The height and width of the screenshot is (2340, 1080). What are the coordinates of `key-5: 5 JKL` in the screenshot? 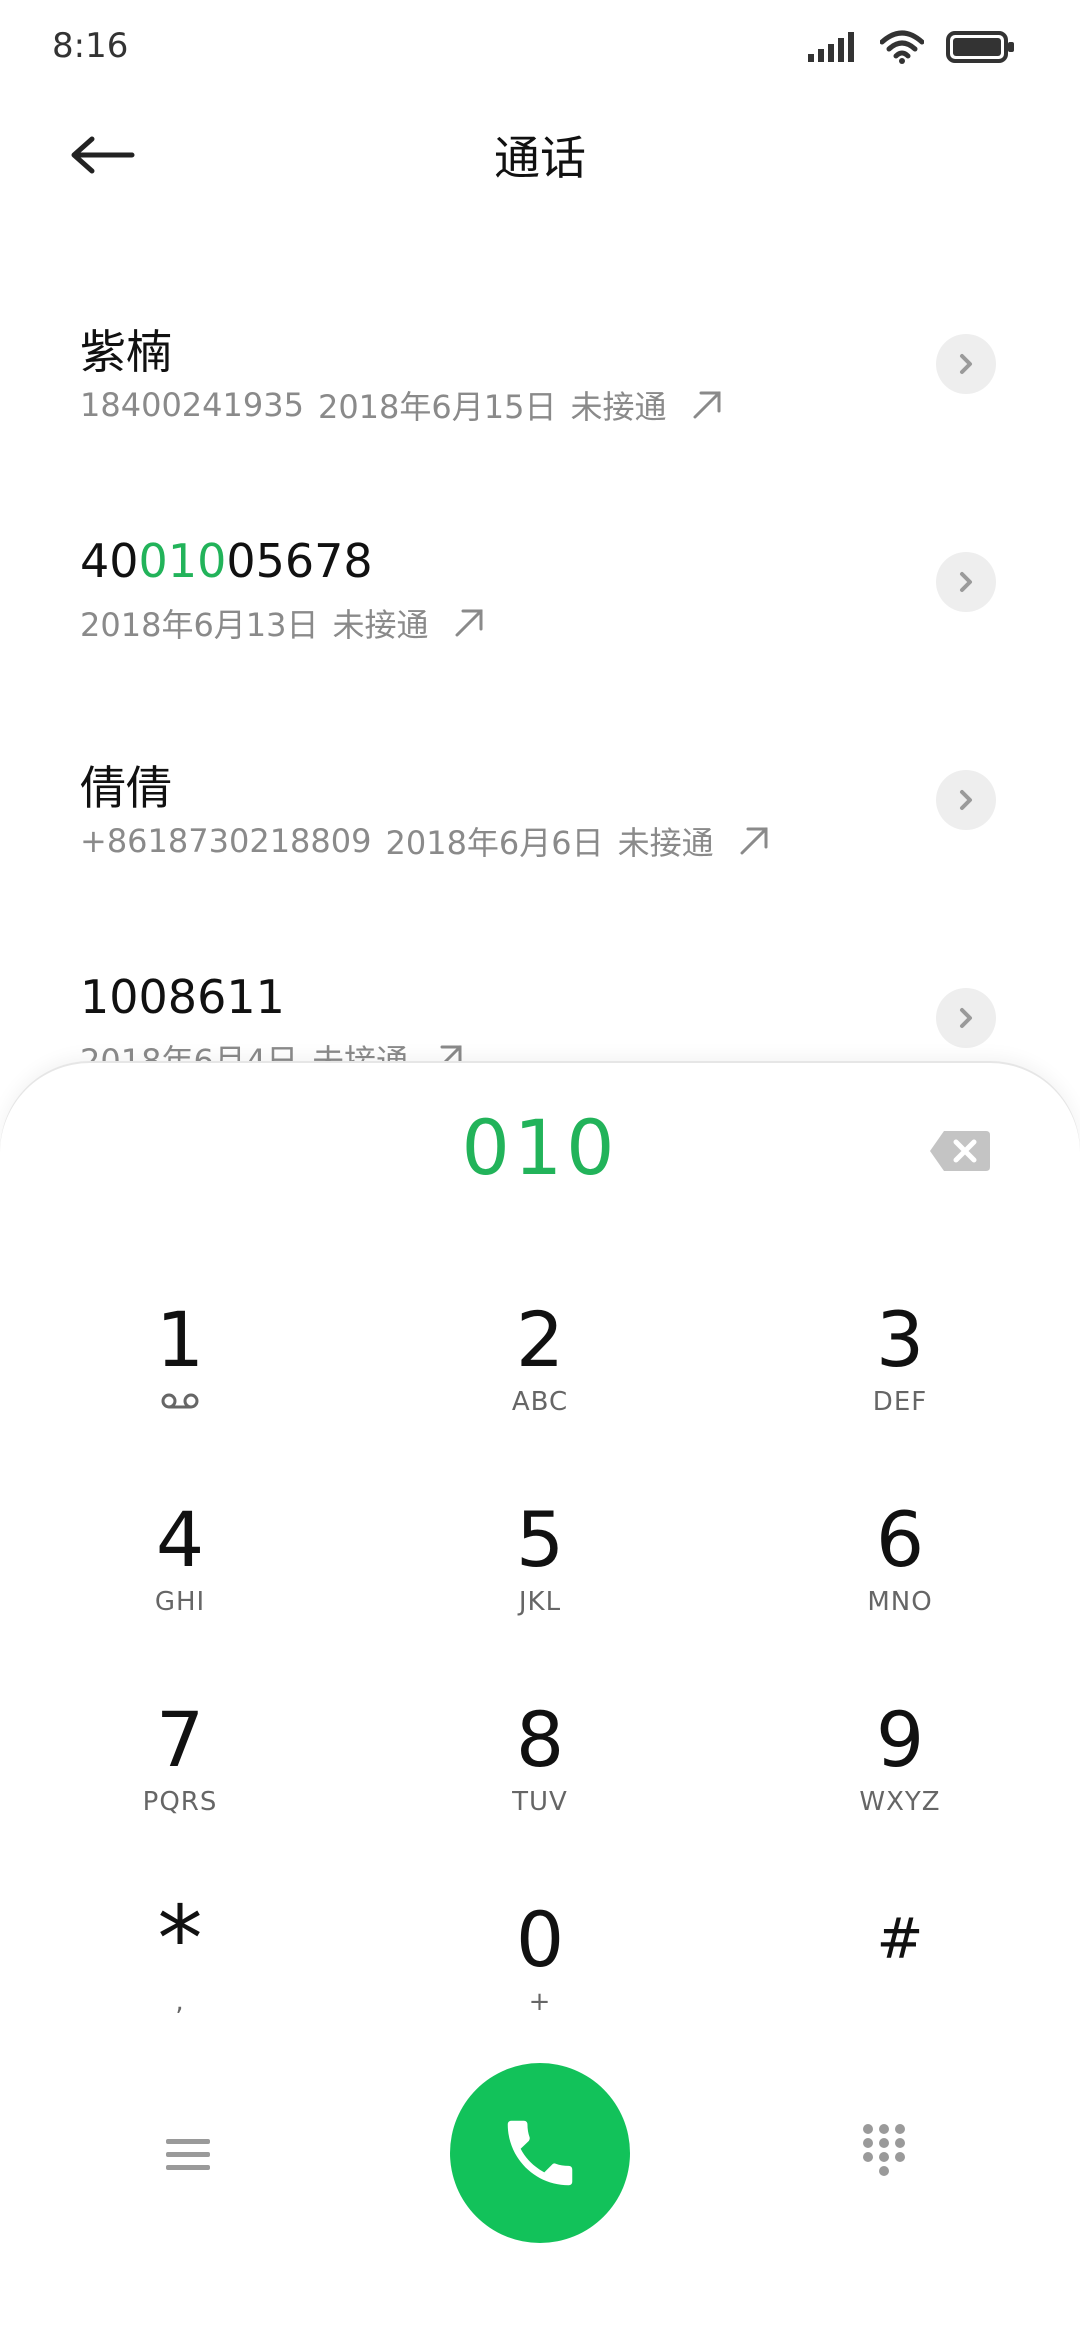 It's located at (540, 1580).